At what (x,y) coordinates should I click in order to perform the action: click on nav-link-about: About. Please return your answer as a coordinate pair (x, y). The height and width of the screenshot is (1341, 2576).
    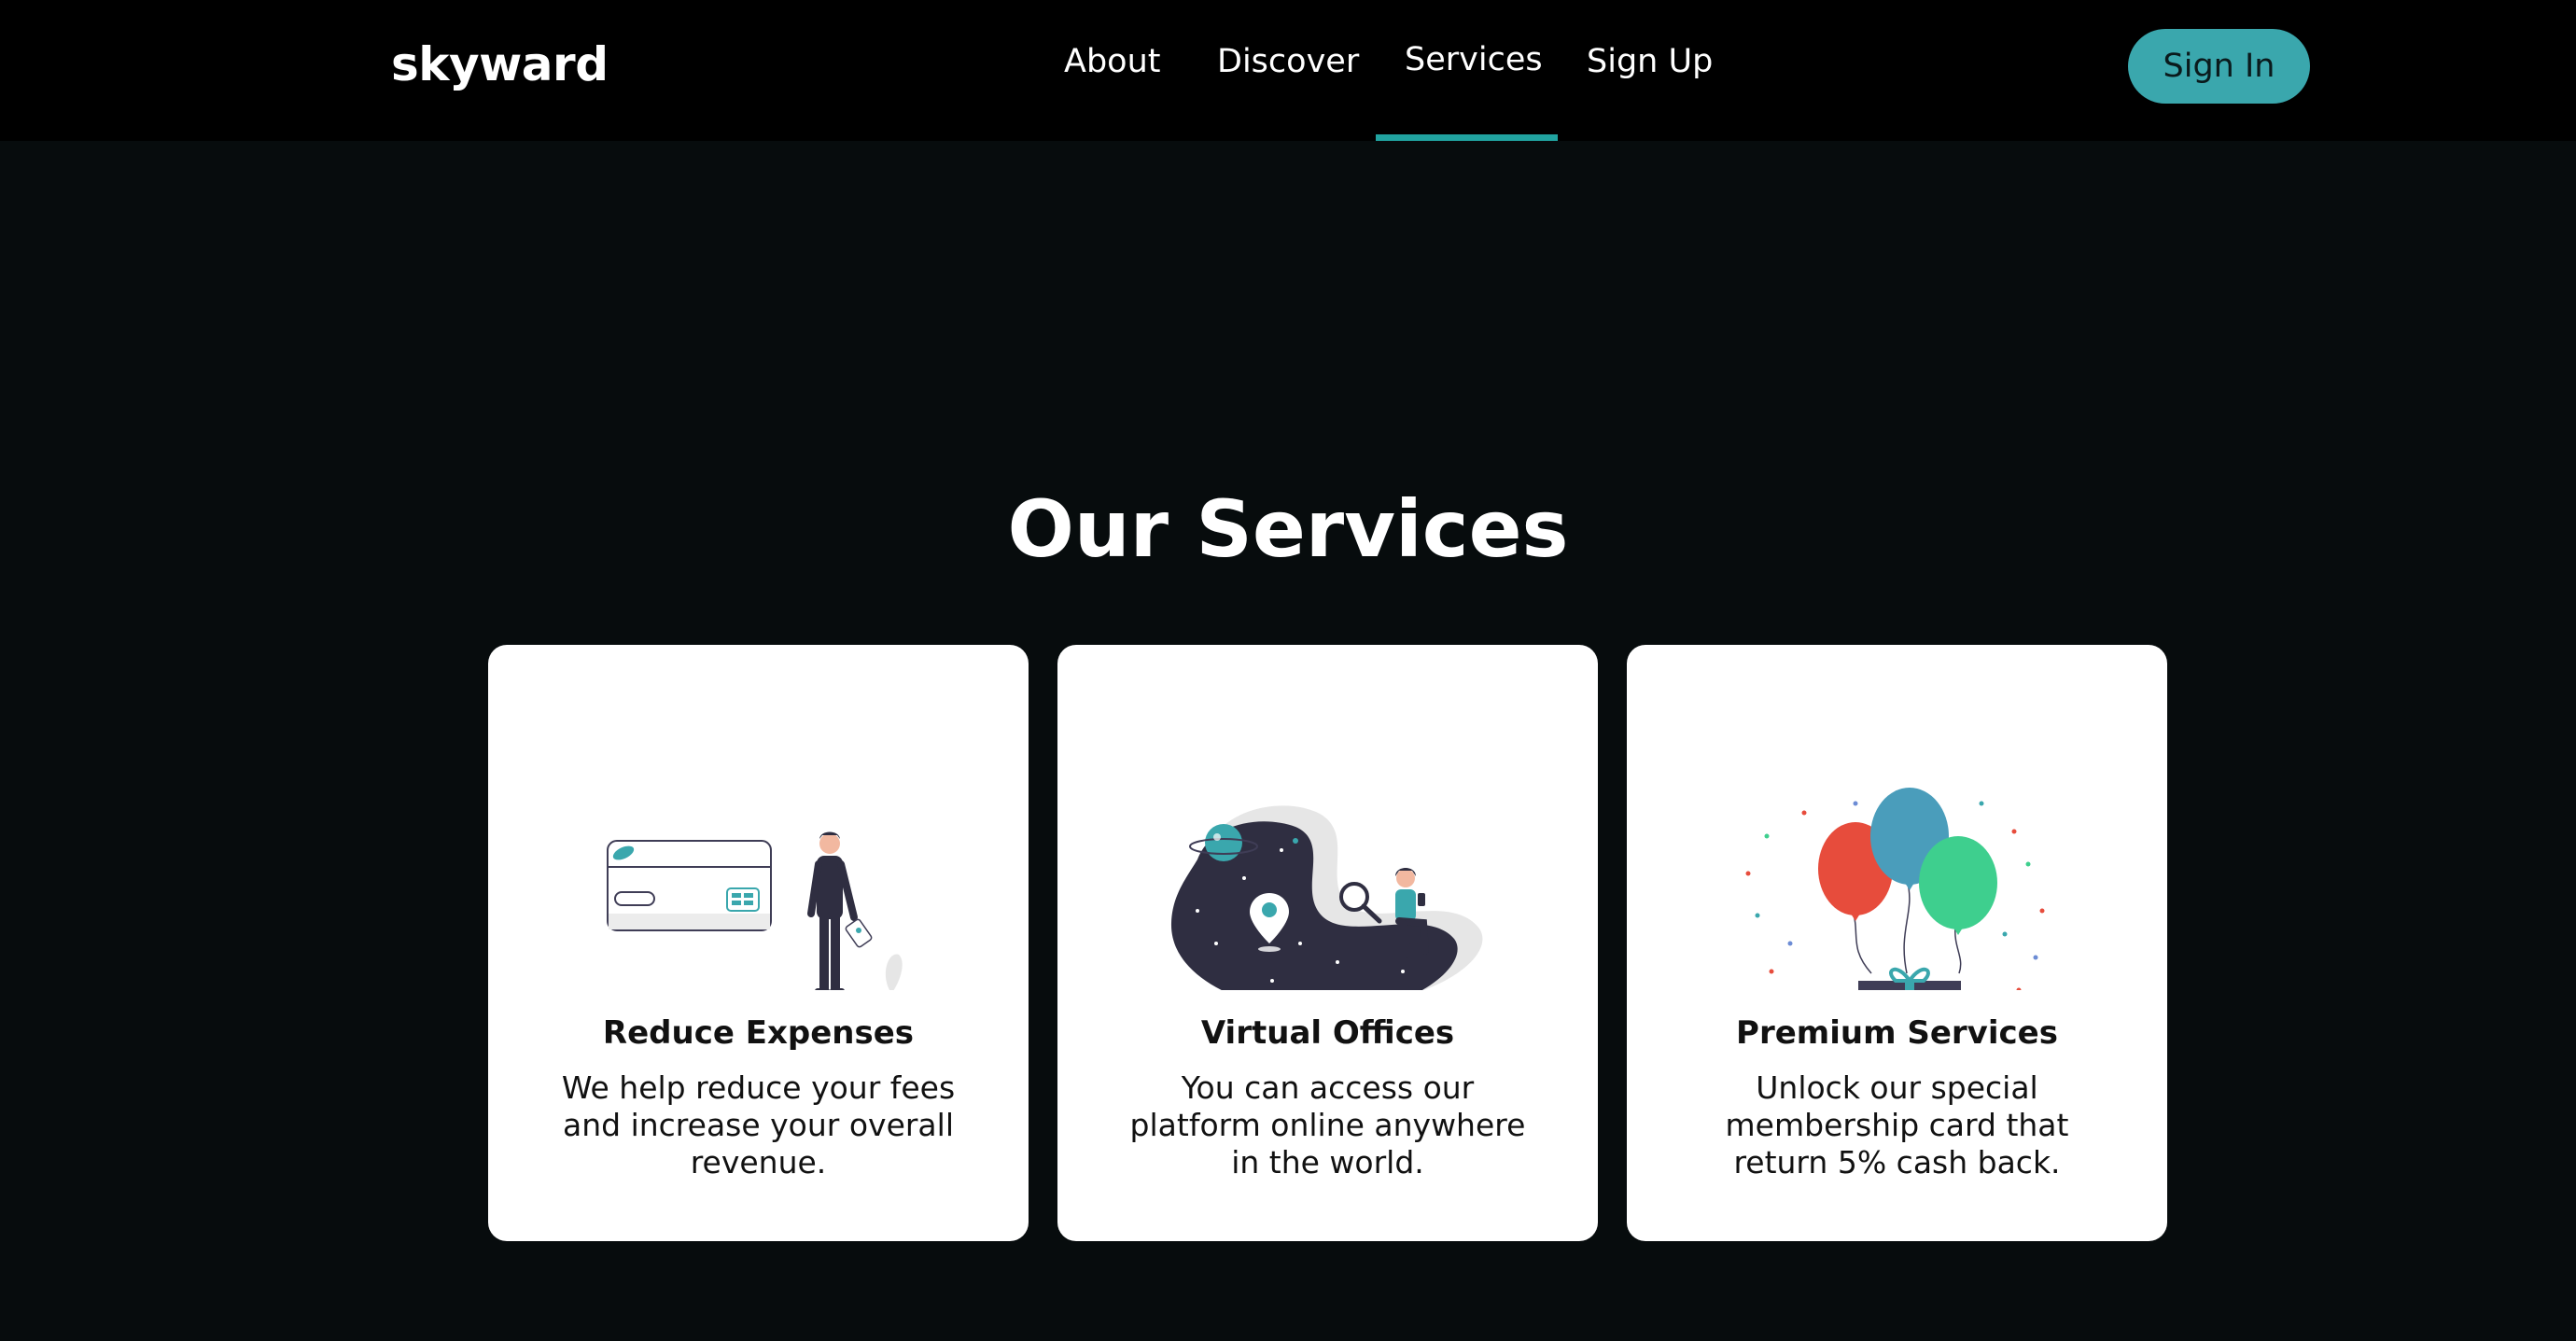
    Looking at the image, I should click on (1112, 61).